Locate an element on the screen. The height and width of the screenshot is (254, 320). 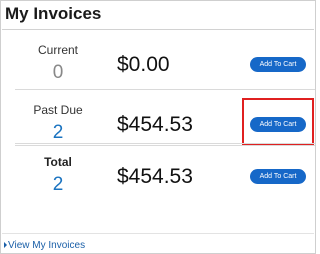
invoice-count: 0 is located at coordinates (58, 72).